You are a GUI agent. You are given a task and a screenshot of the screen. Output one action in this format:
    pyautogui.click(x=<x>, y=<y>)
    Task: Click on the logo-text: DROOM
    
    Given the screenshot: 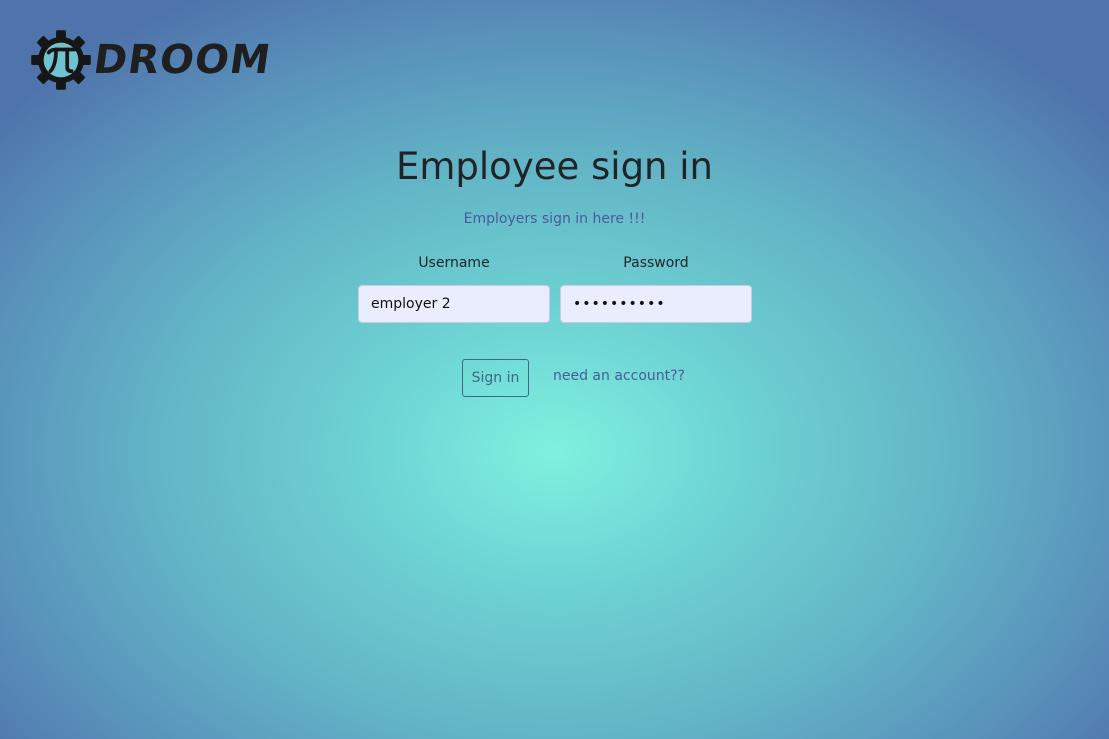 What is the action you would take?
    pyautogui.click(x=182, y=60)
    